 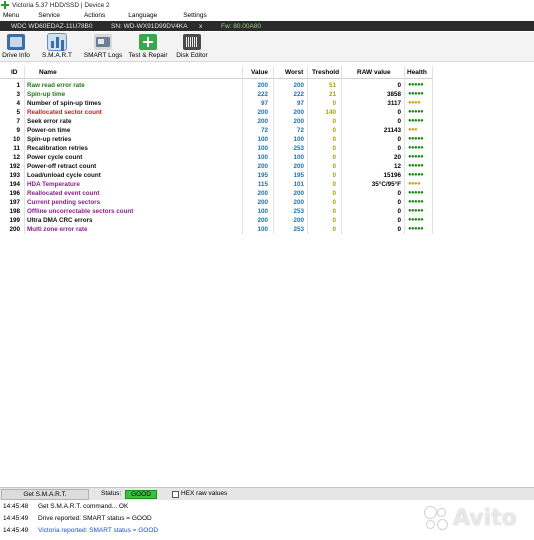 What do you see at coordinates (148, 55) in the screenshot?
I see `test-repair-label: Test & Repair` at bounding box center [148, 55].